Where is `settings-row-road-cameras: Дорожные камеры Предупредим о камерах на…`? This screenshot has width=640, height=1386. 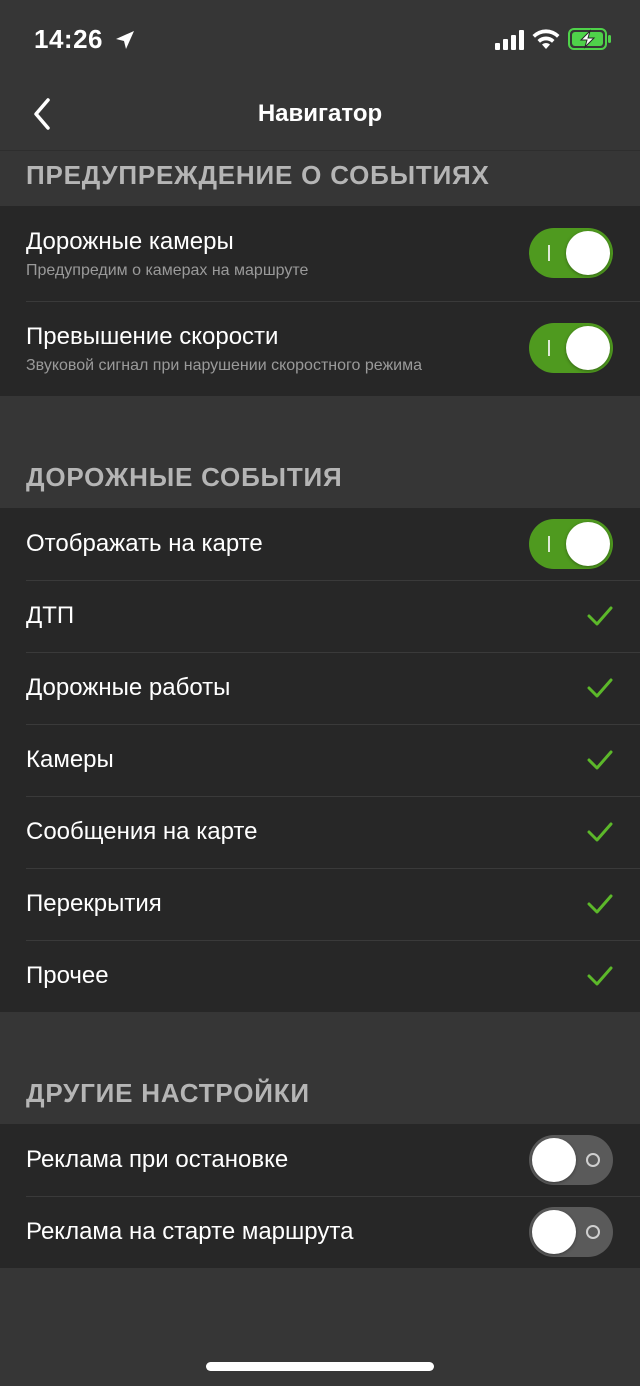
settings-row-road-cameras: Дорожные камеры Предупредим о камерах на… is located at coordinates (320, 253).